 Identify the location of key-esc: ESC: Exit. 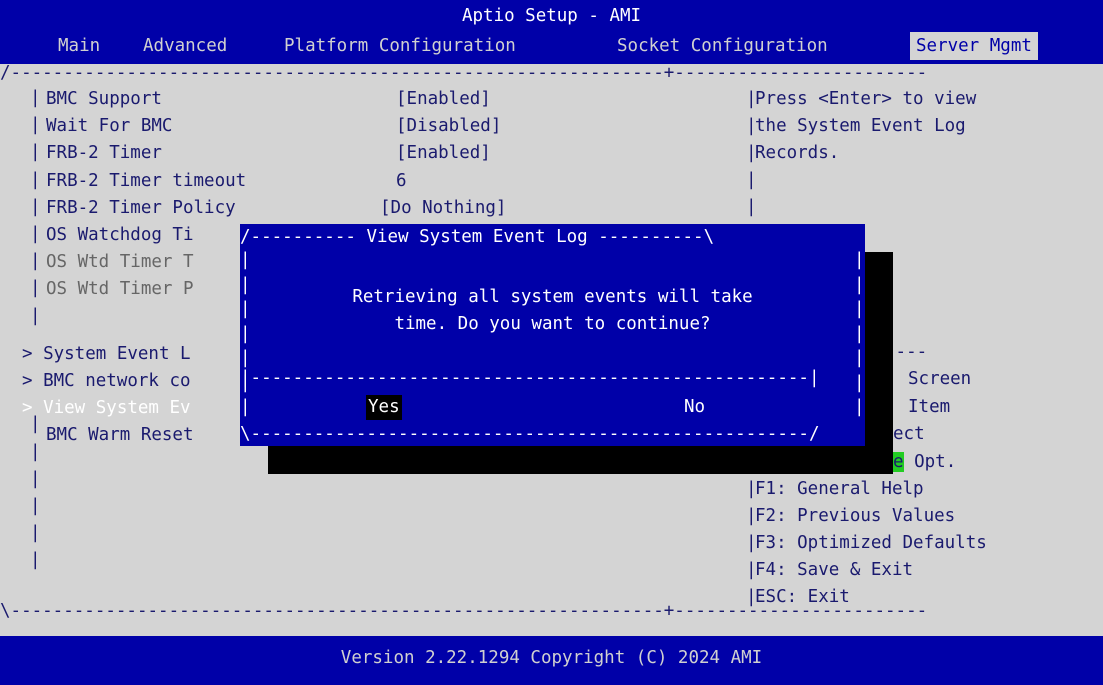
(802, 597).